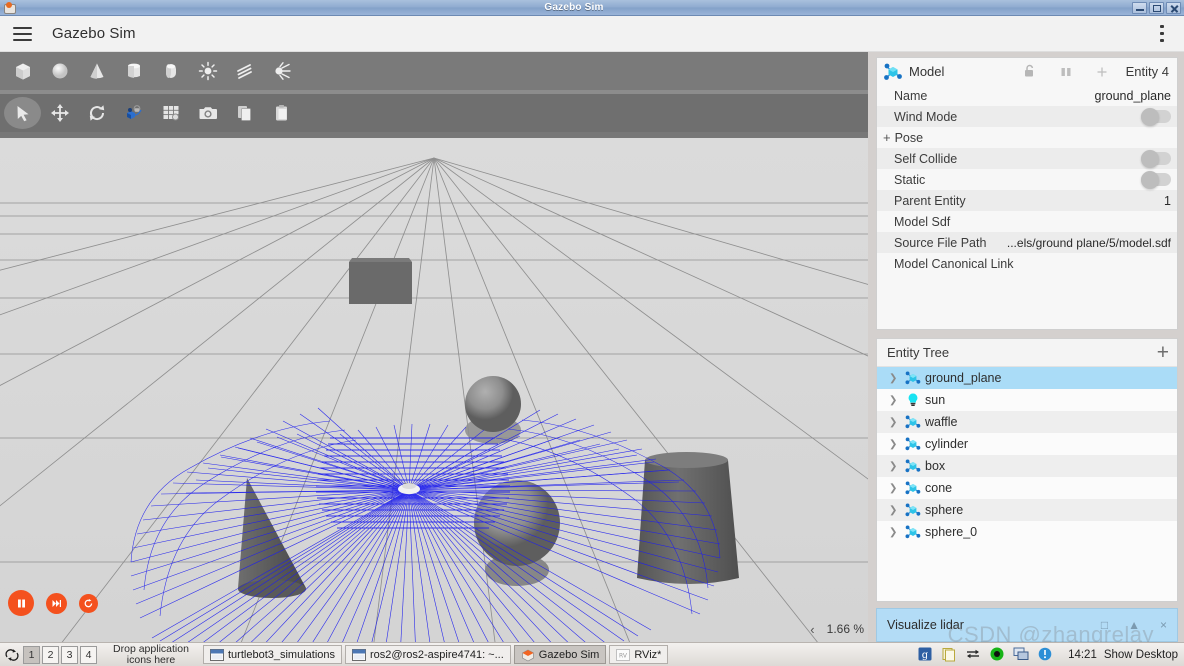 The width and height of the screenshot is (1184, 666). I want to click on record-tray-icon, so click(997, 654).